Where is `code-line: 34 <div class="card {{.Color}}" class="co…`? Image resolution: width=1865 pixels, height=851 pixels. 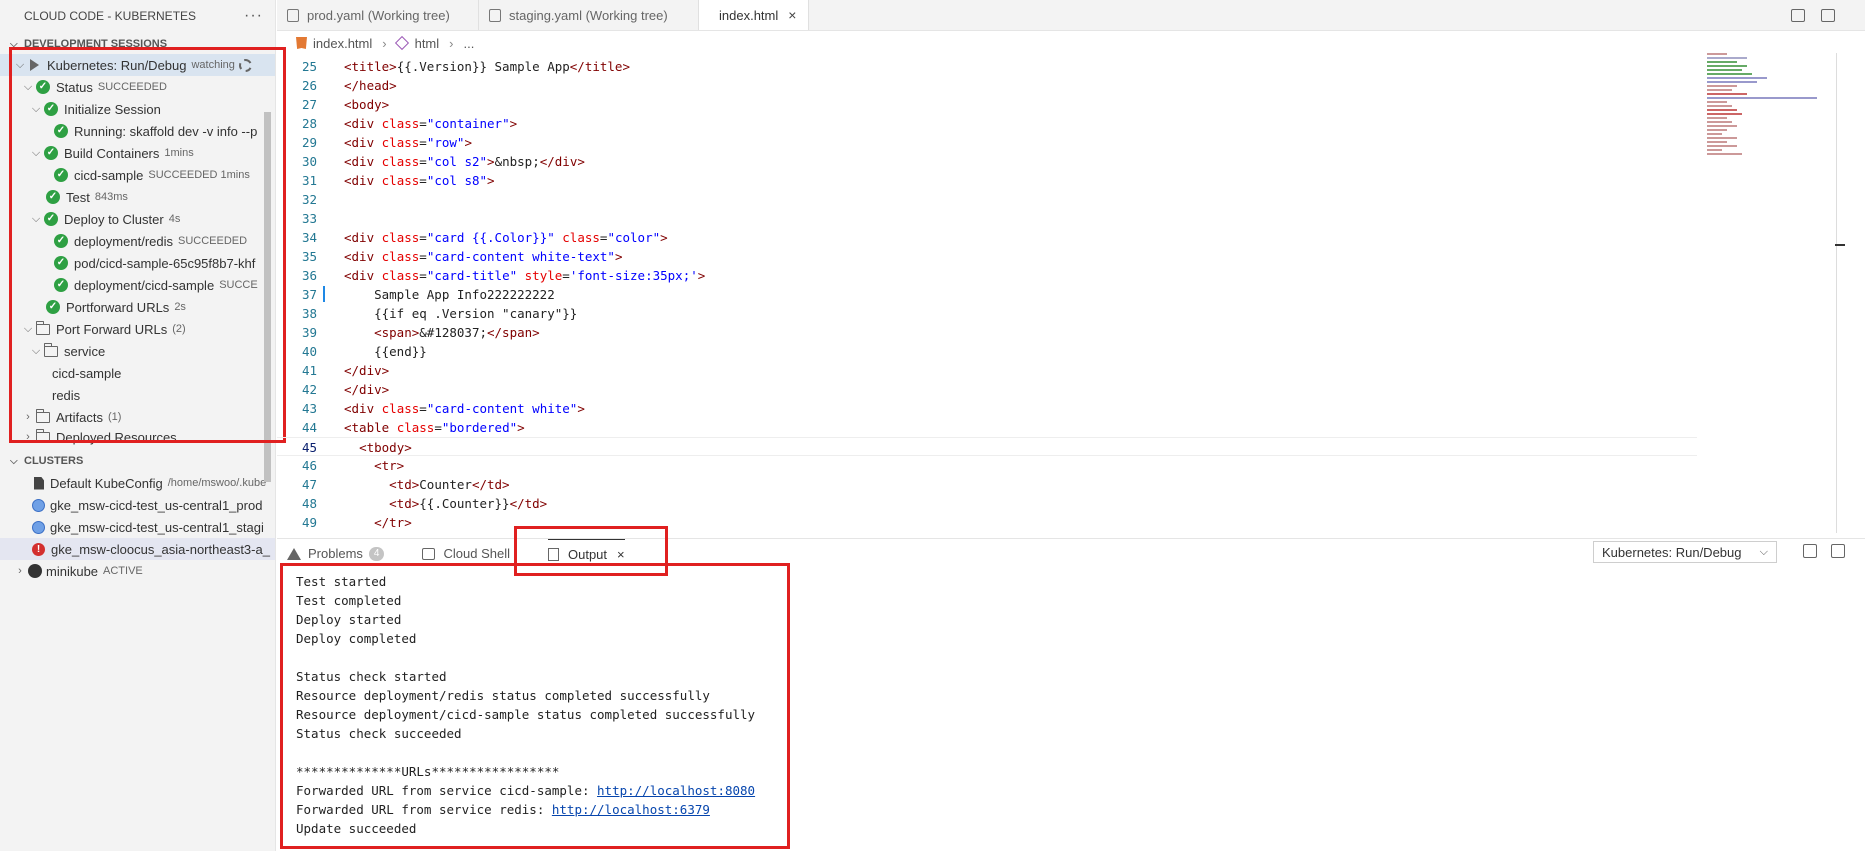
code-line: 34 <div class="card {{.Color}}" class="co… is located at coordinates (987, 237).